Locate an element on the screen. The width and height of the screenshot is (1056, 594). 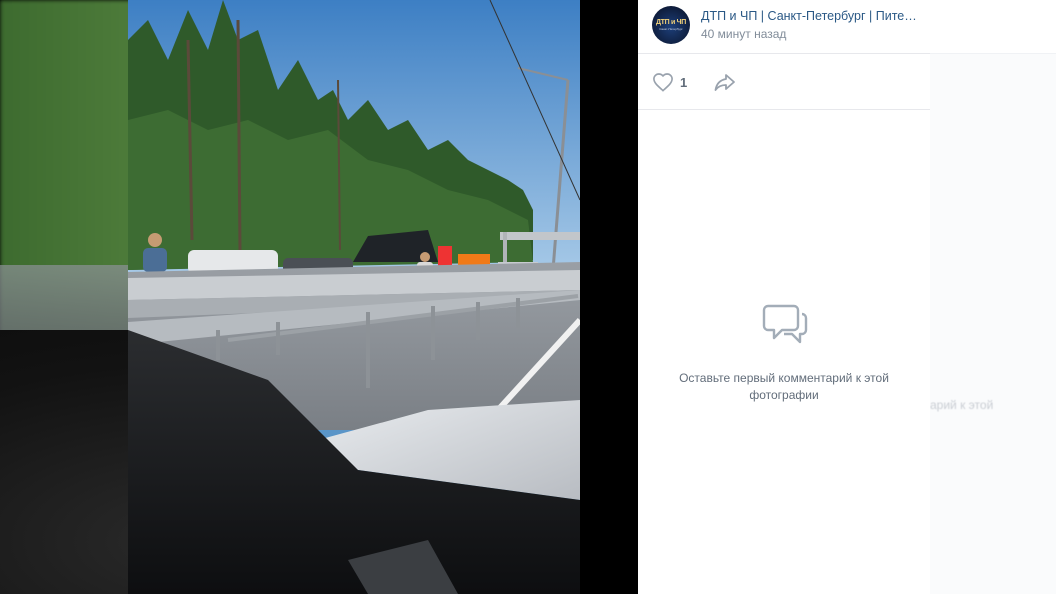
comment-bubbles-icon is located at coordinates (785, 324).